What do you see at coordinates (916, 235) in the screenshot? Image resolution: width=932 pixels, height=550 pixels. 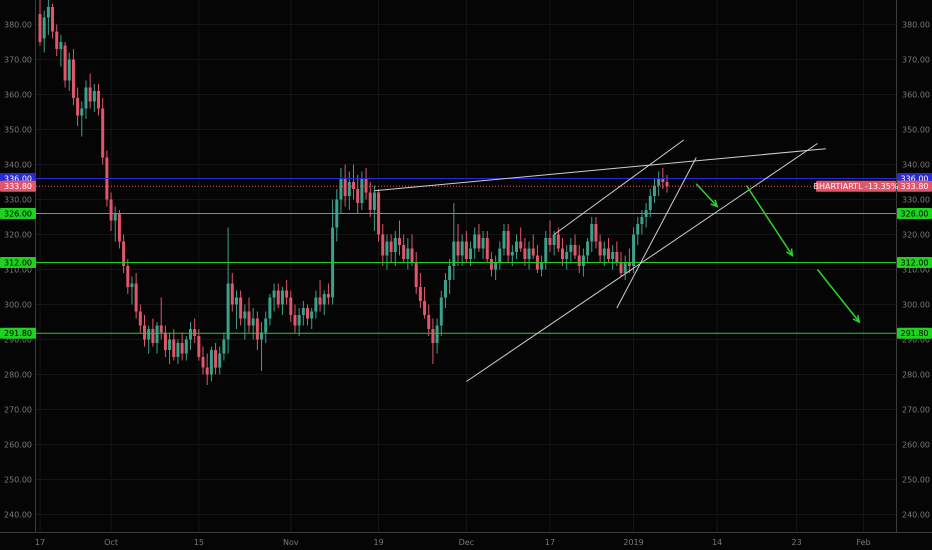 I see `y-tick-label-right: 320.00` at bounding box center [916, 235].